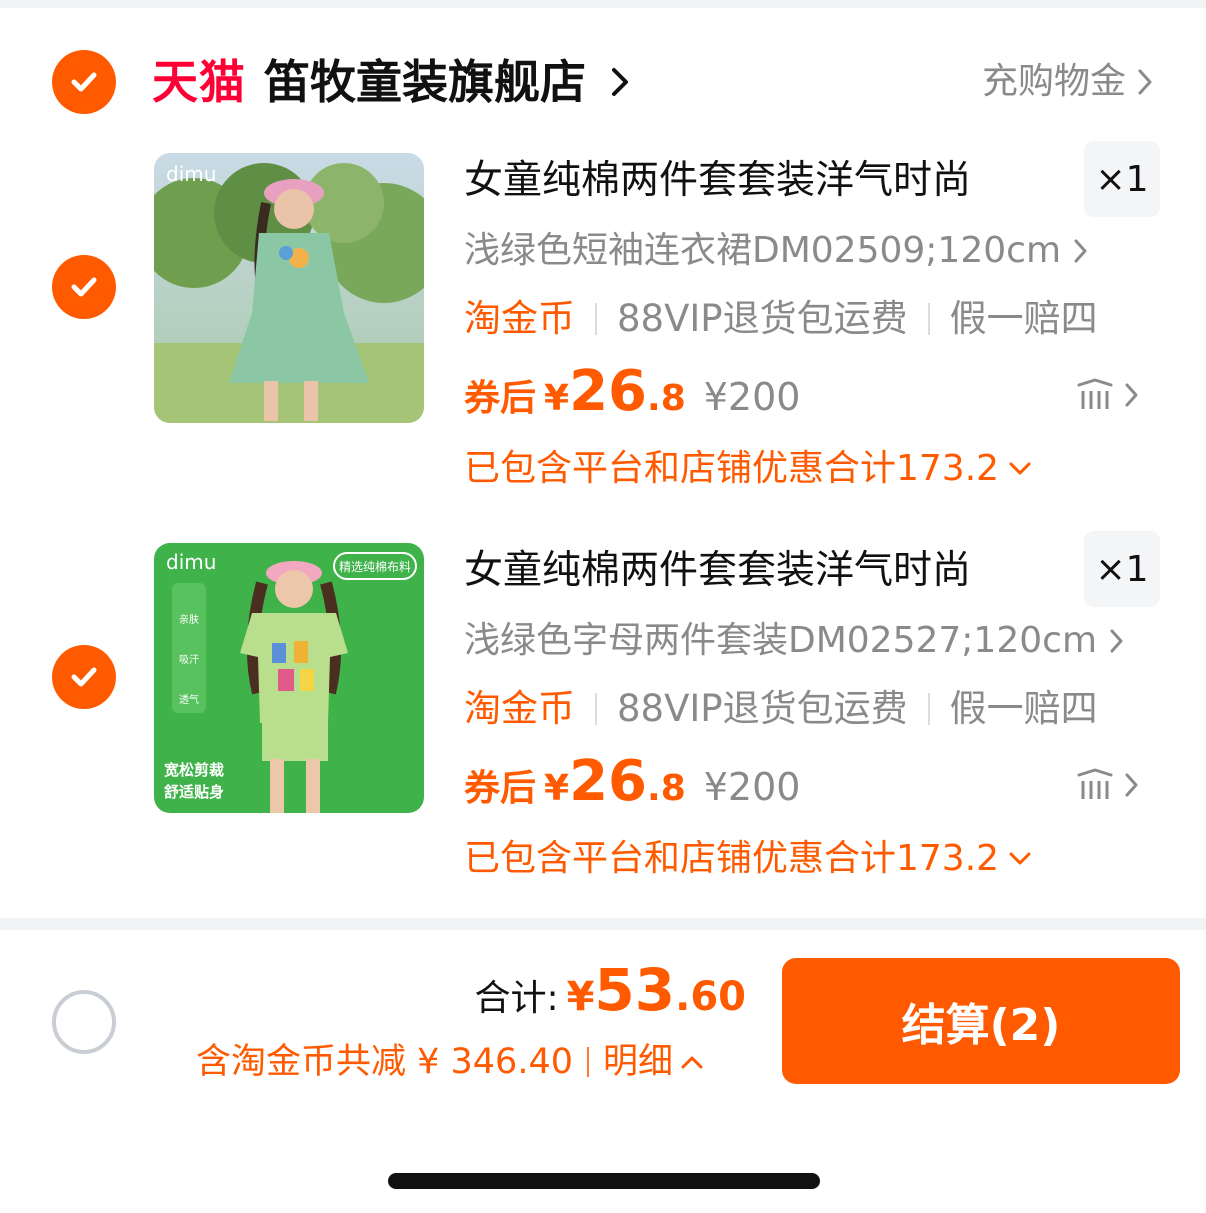 Image resolution: width=1206 pixels, height=1213 pixels. What do you see at coordinates (189, 619) in the screenshot?
I see `thumb-feature: 亲肤` at bounding box center [189, 619].